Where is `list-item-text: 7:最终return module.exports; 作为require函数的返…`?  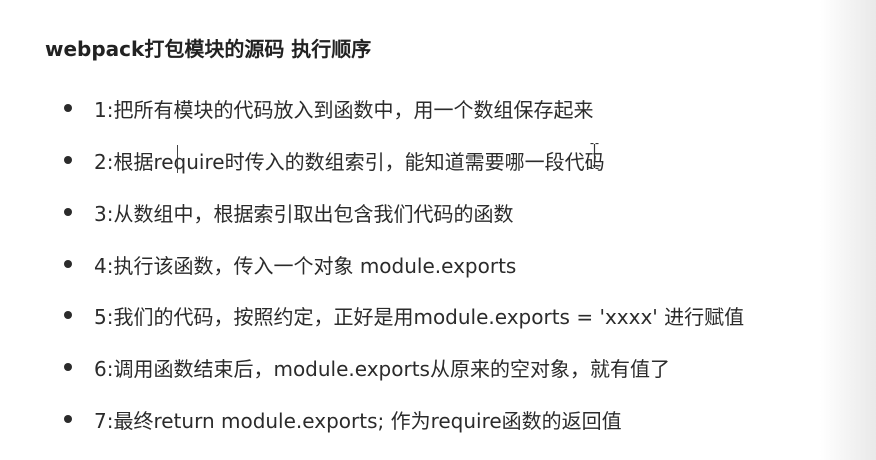
list-item-text: 7:最终return module.exports; 作为require函数的返… is located at coordinates (358, 420).